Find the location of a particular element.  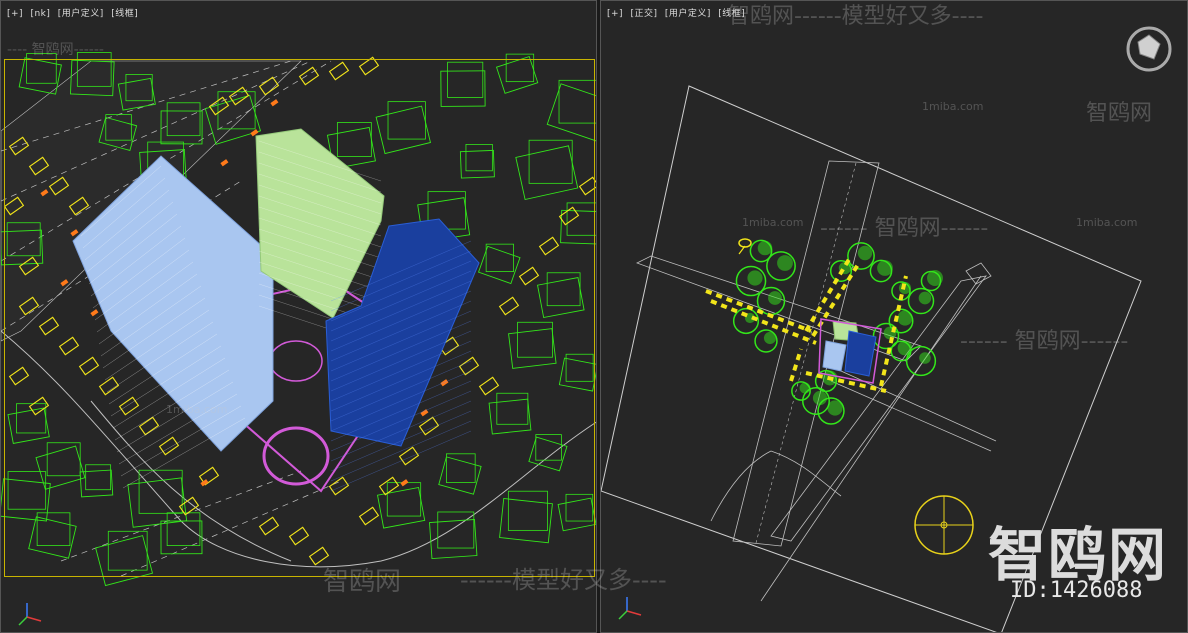

tower-light-blue-plan is located at coordinates (834, 356).